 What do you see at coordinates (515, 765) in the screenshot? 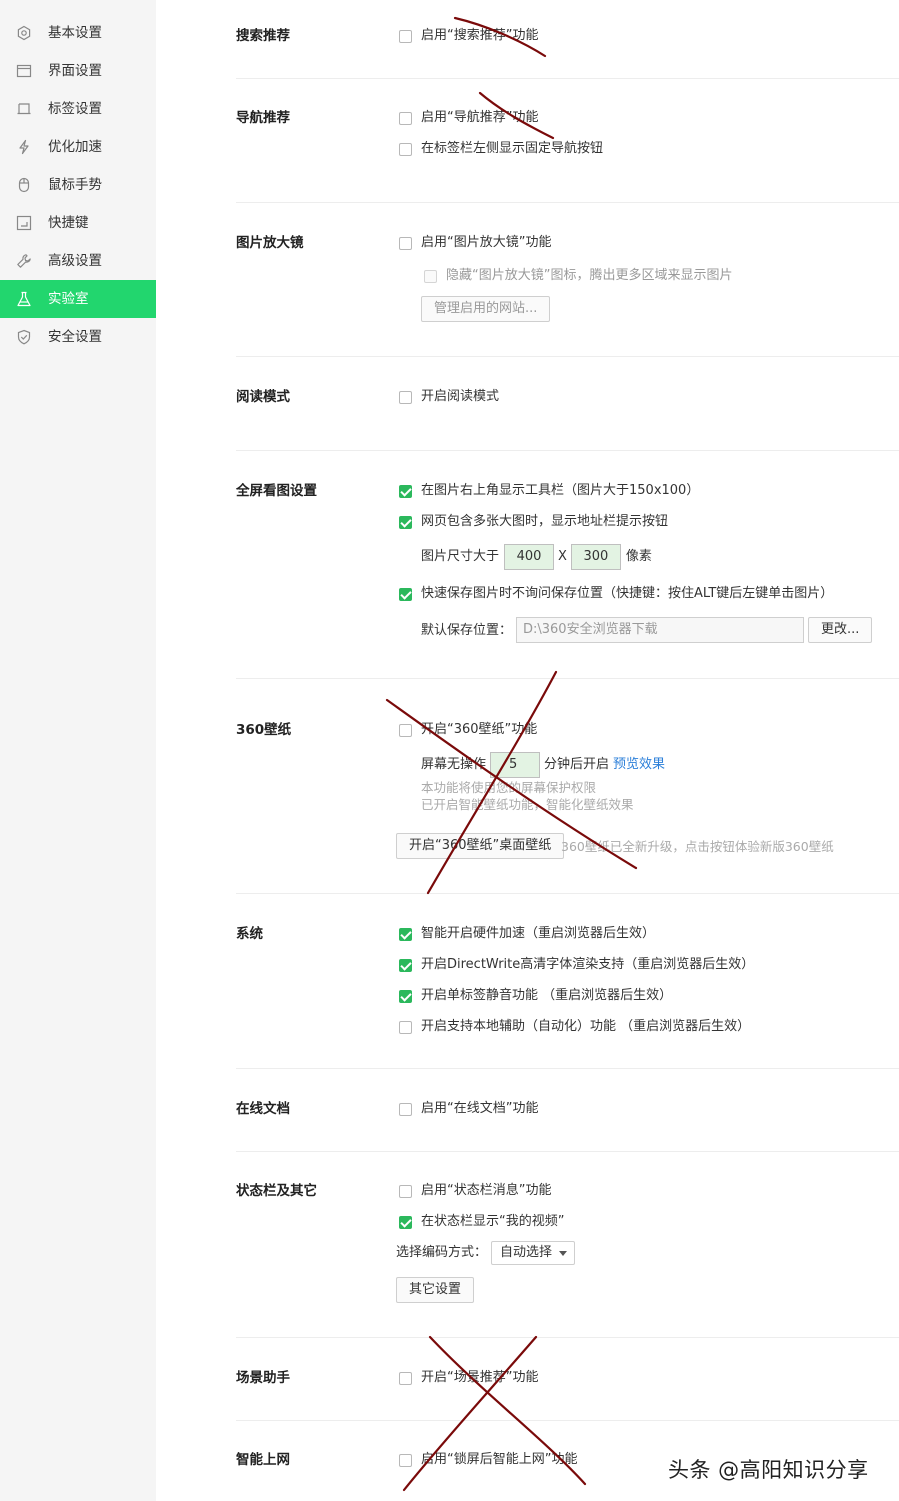
I see `minutes-input: 5` at bounding box center [515, 765].